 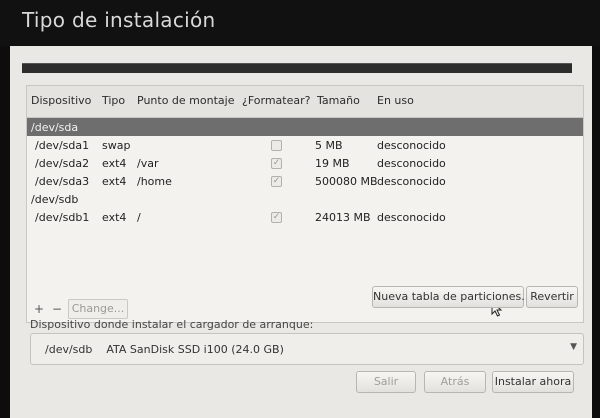 I want to click on bootloader-device: /dev/sdb, so click(x=69, y=349).